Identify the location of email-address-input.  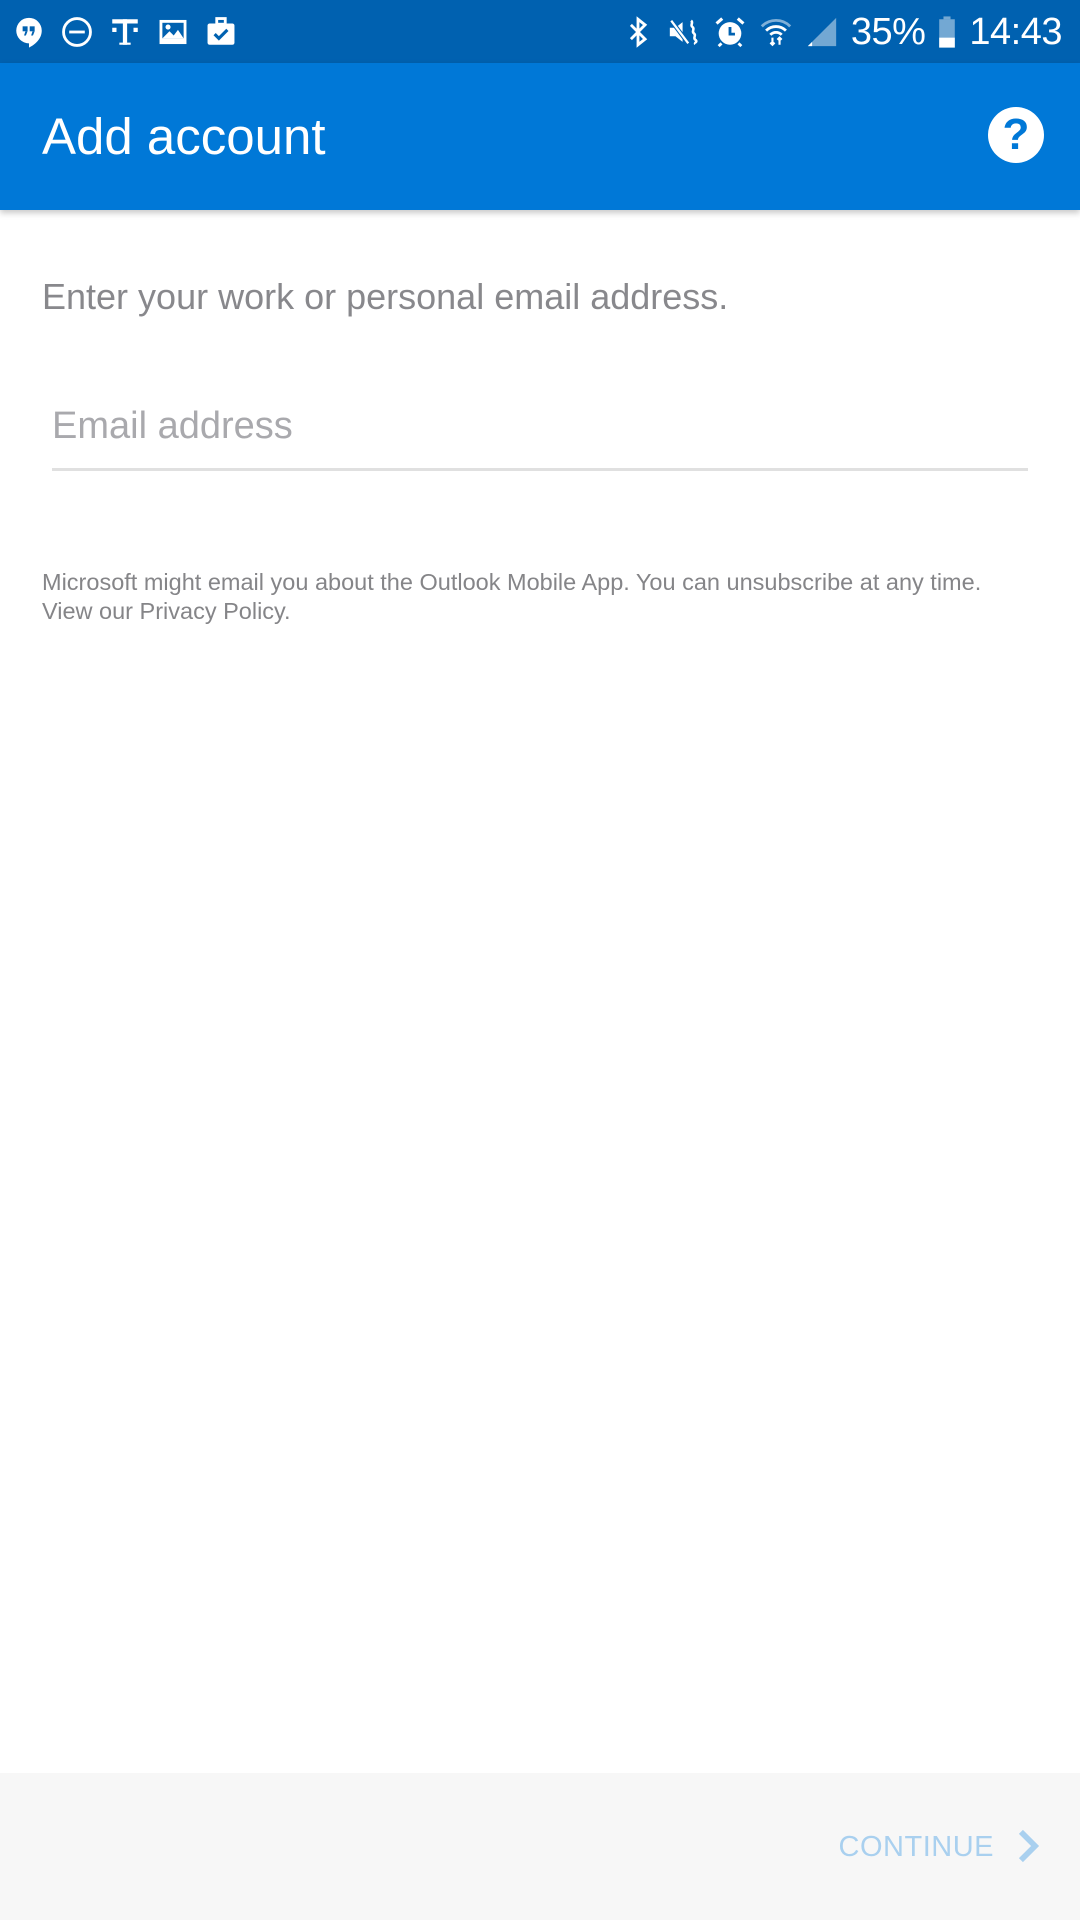
(540, 428).